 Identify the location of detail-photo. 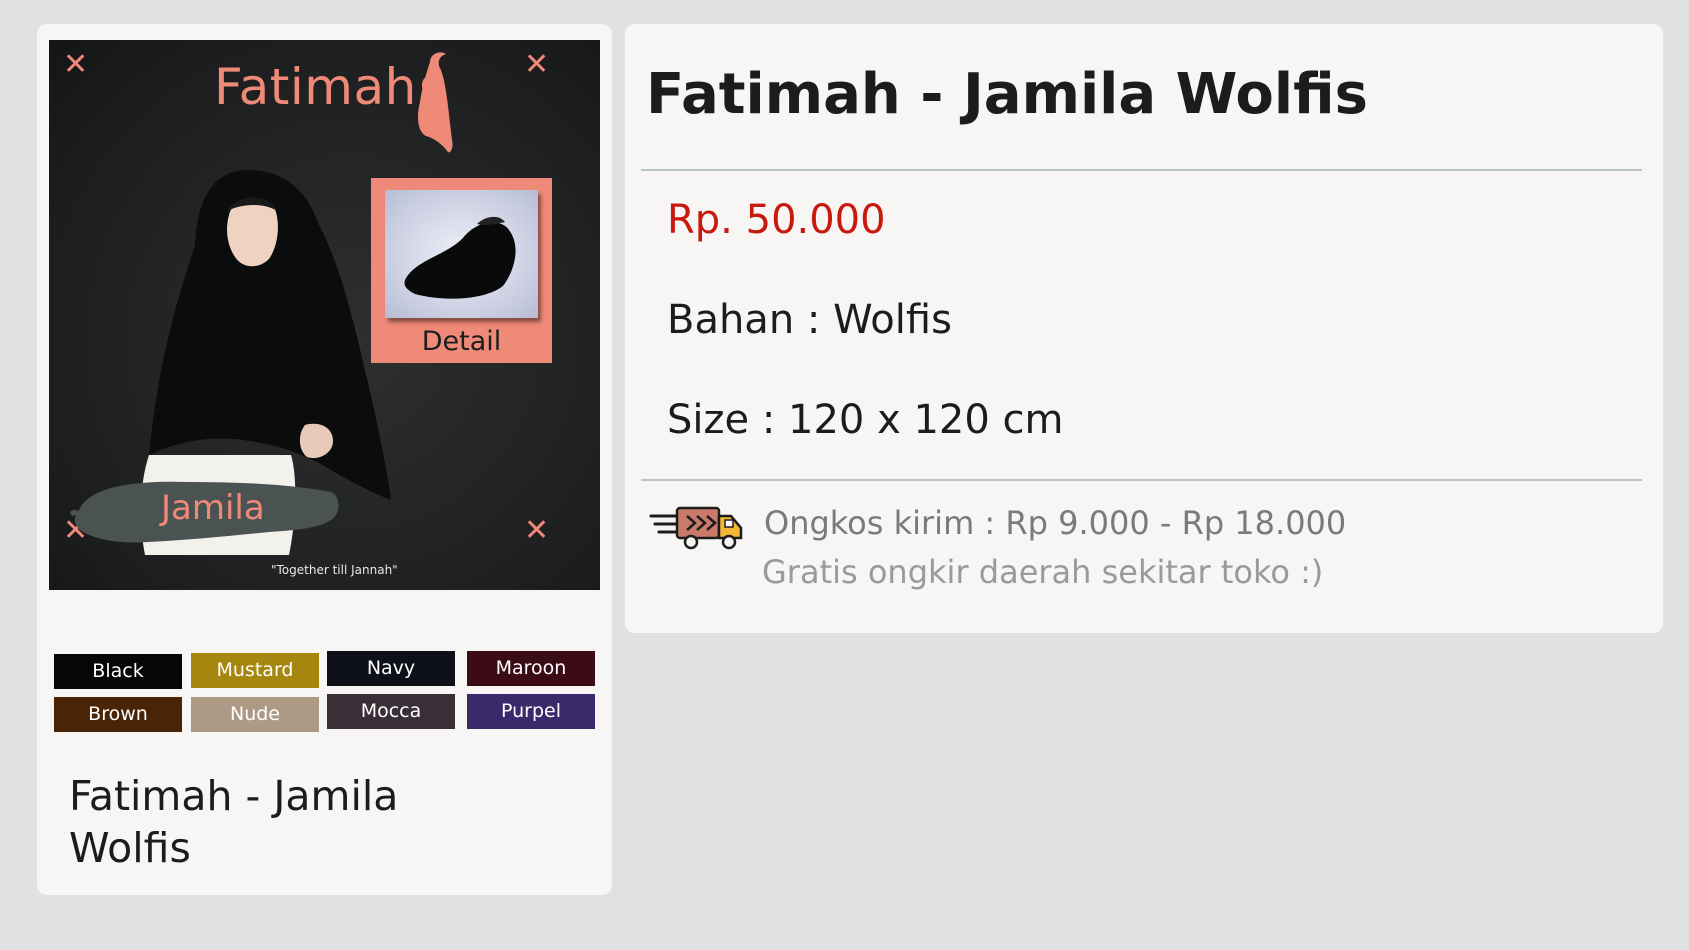
(461, 254).